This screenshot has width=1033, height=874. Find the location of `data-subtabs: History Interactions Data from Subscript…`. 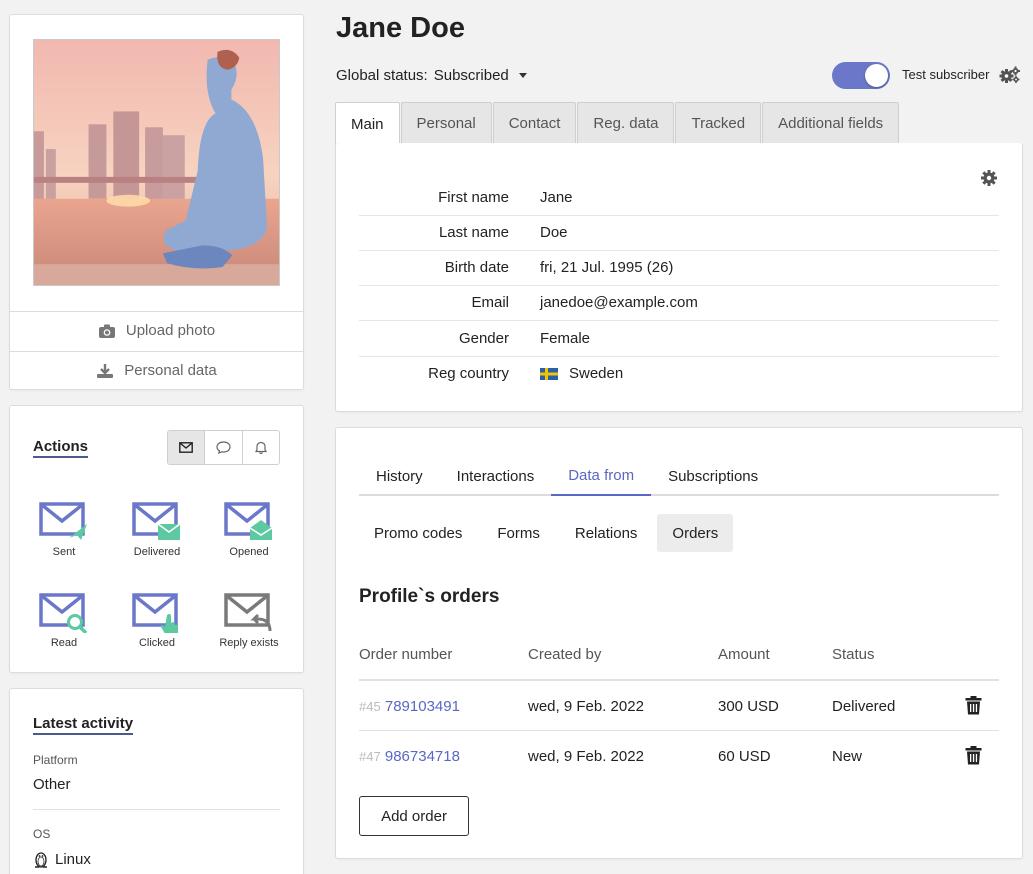

data-subtabs: History Interactions Data from Subscript… is located at coordinates (679, 476).